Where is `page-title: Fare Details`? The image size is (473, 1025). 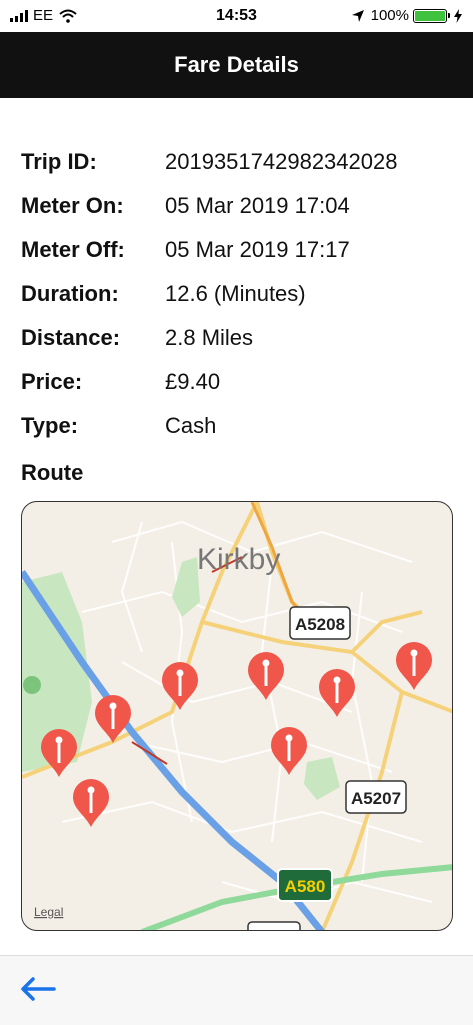 page-title: Fare Details is located at coordinates (236, 64).